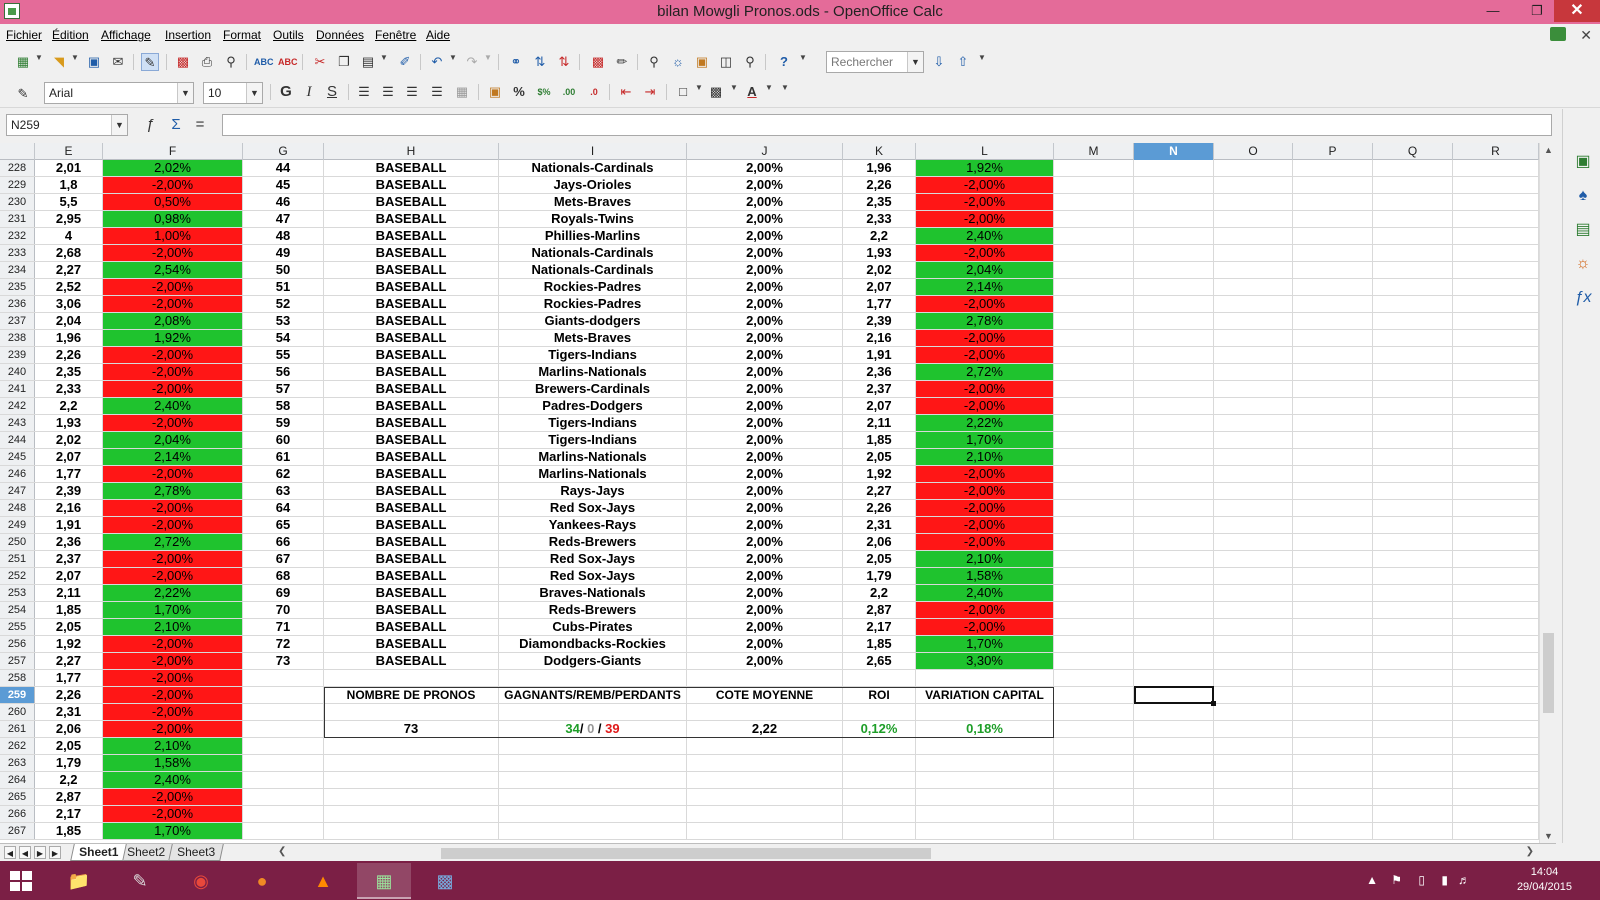 The image size is (1600, 900). I want to click on tray-expand-icon: ▲, so click(1372, 880).